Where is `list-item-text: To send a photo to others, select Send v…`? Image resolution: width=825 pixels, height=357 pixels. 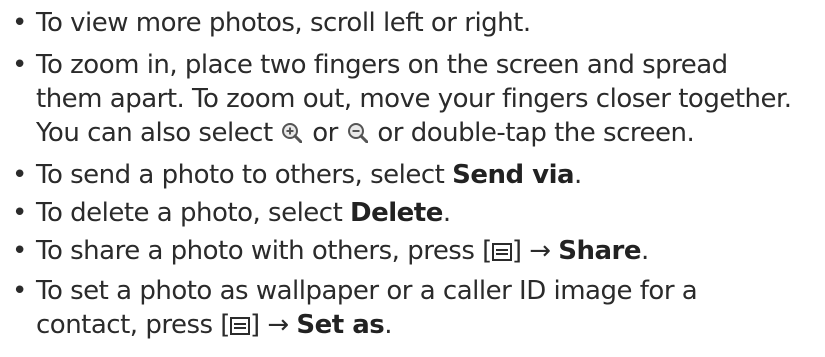 list-item-text: To send a photo to others, select Send v… is located at coordinates (309, 175).